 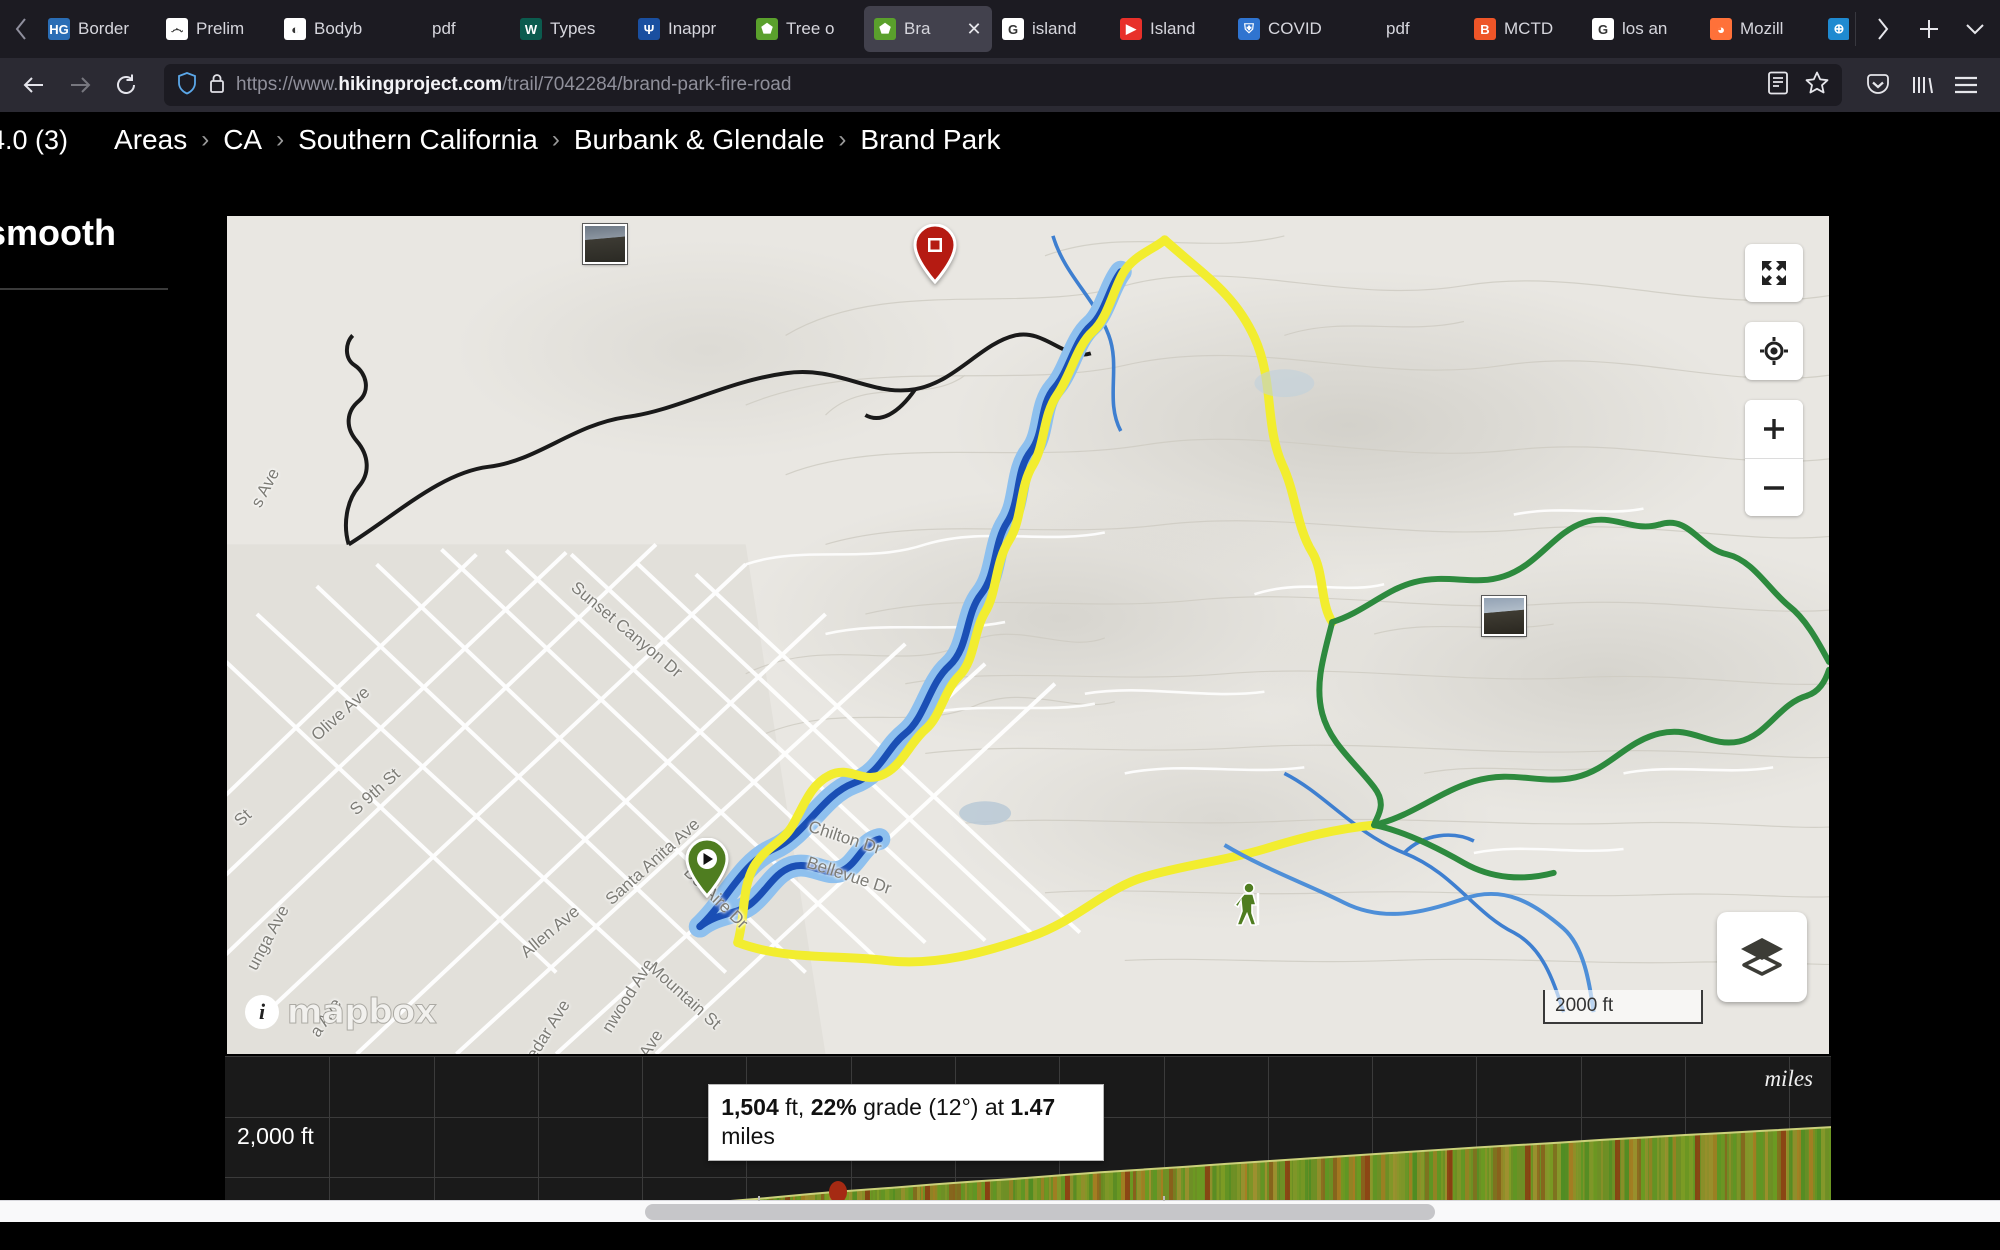 I want to click on pocket-icon, so click(x=1878, y=85).